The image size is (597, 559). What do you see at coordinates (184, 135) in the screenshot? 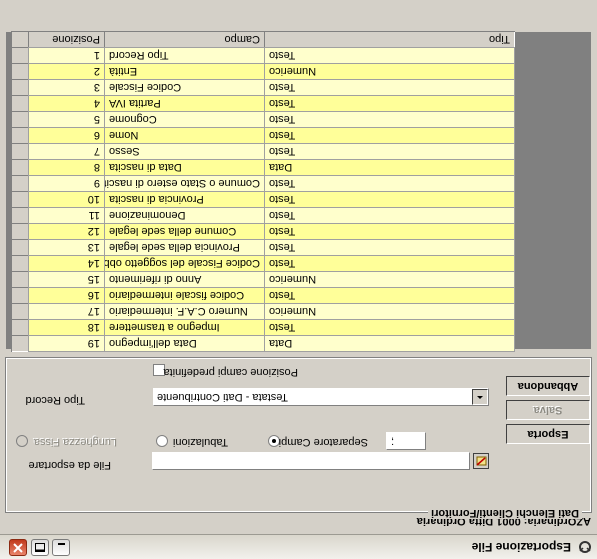
I see `cell-campo: Nome` at bounding box center [184, 135].